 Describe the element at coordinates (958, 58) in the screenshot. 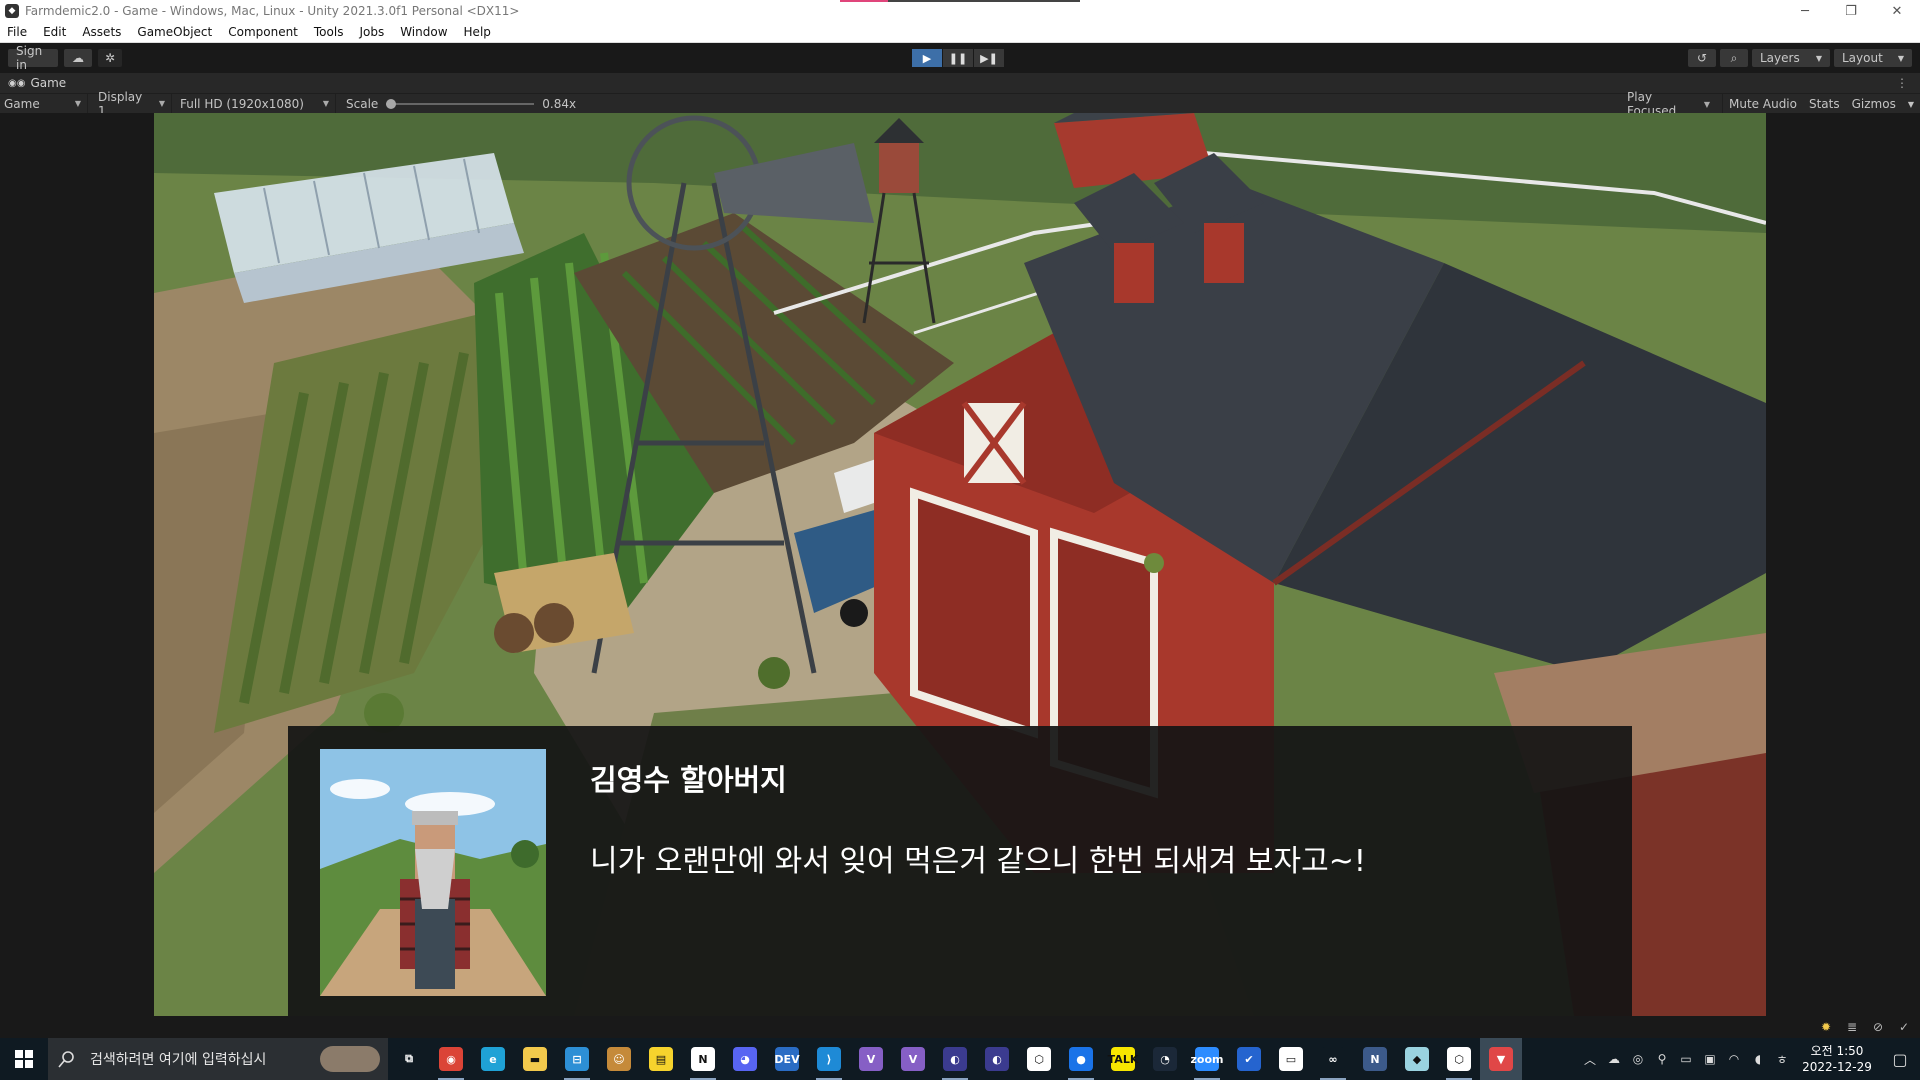

I see `pause-button: ❚❚` at that location.